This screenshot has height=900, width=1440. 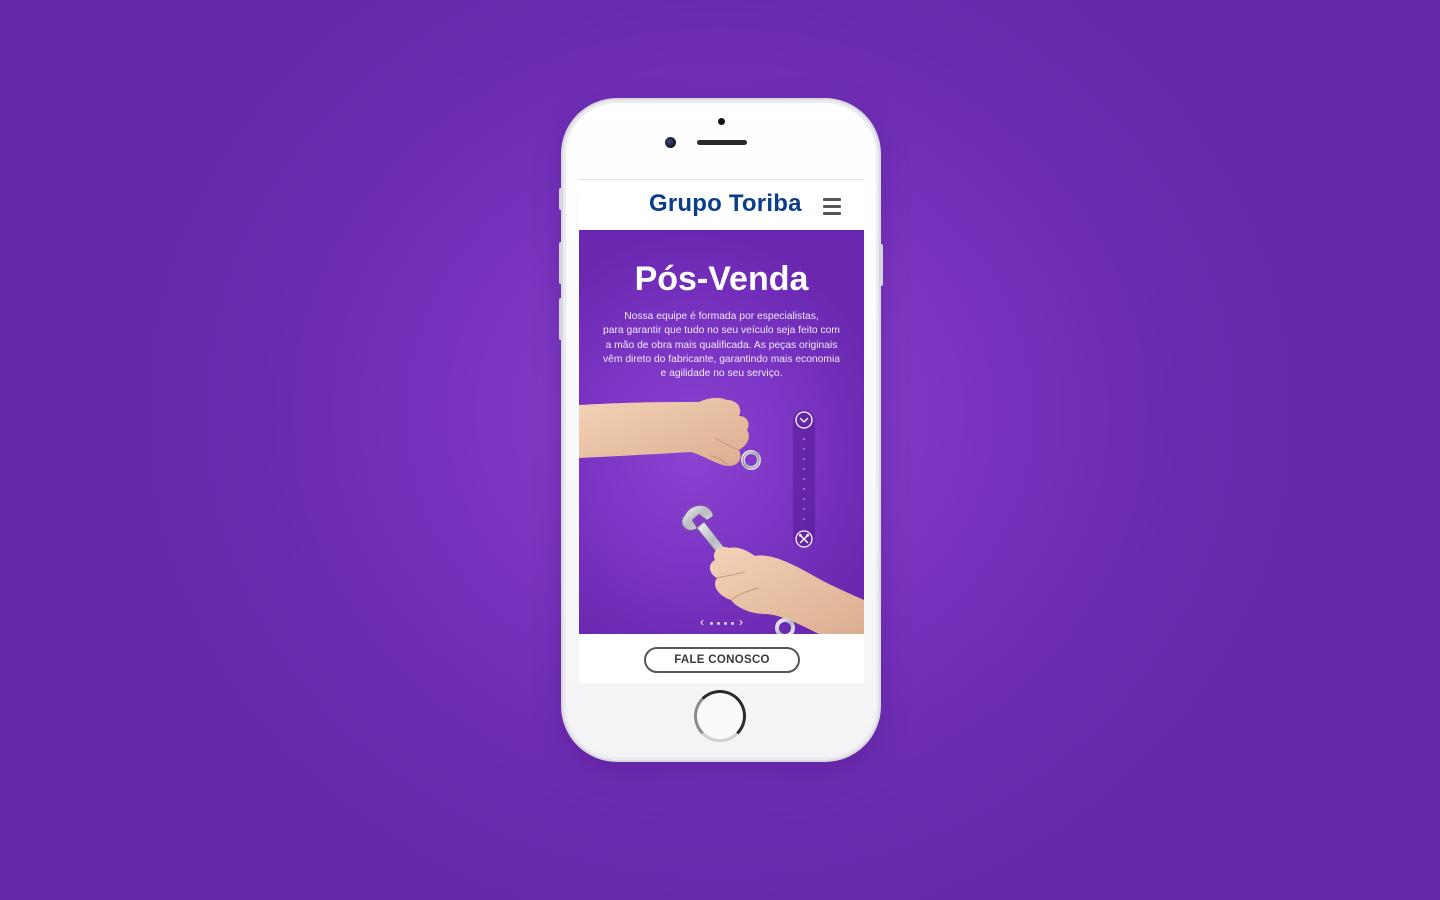 I want to click on volume-down-button, so click(x=561, y=319).